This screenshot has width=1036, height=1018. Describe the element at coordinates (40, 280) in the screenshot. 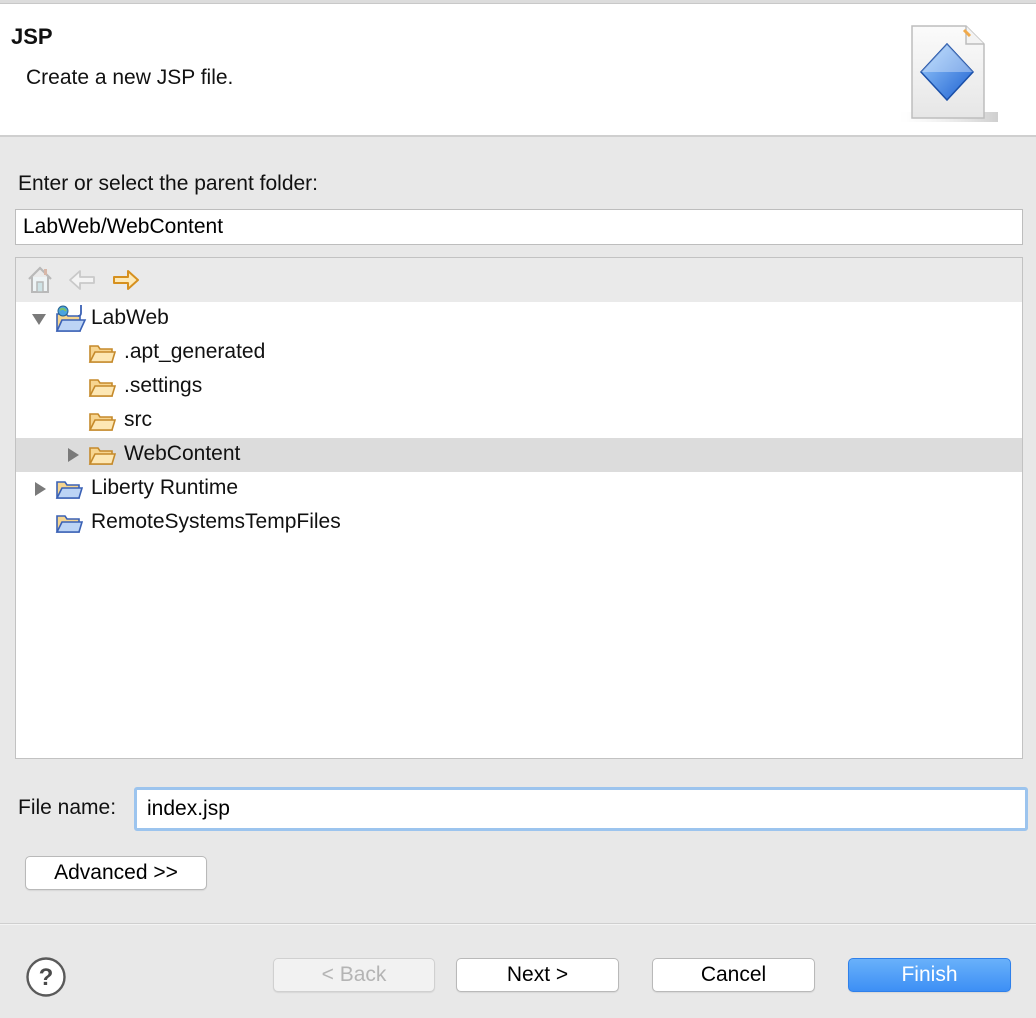

I see `home-icon` at that location.